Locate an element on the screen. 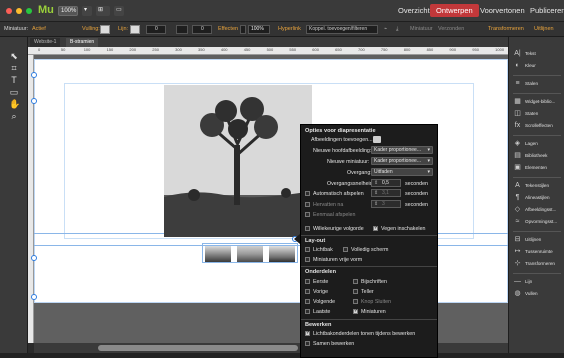  opacity-input: 100% is located at coordinates (259, 29).